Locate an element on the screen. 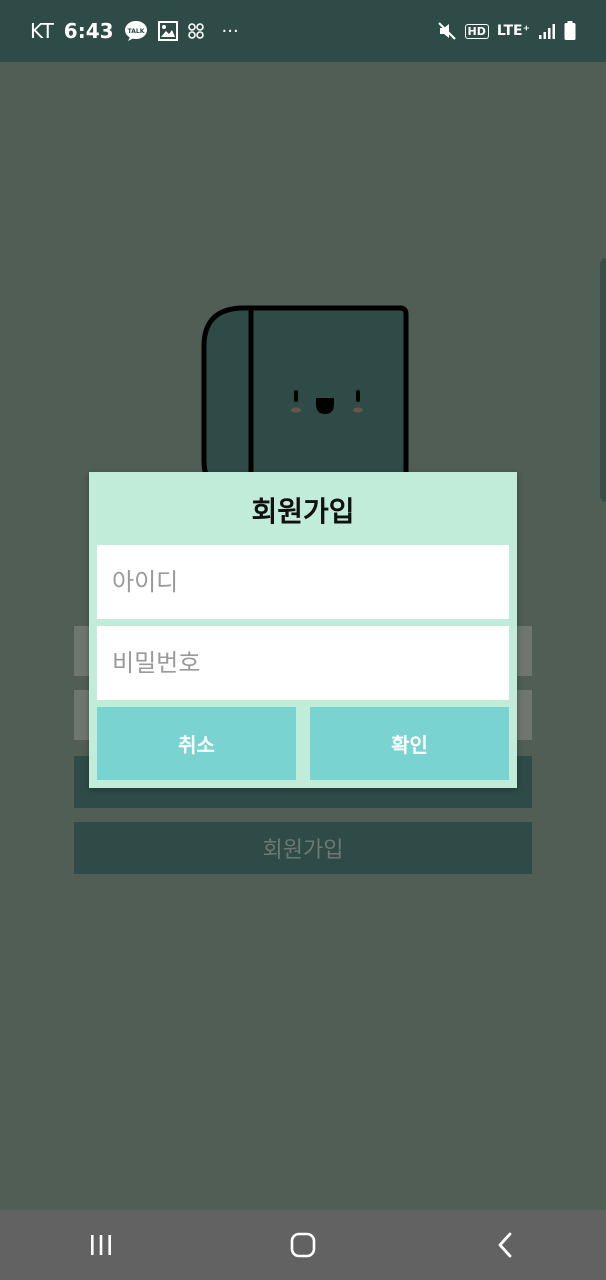  qr-icon is located at coordinates (195, 31).